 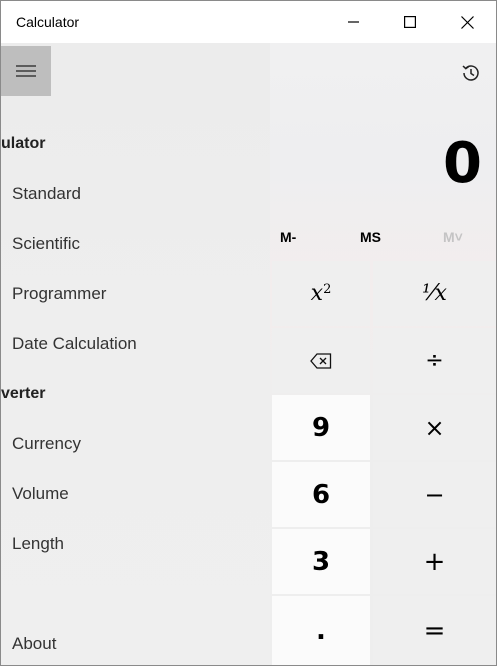 I want to click on hamburger-icon, so click(x=26, y=71).